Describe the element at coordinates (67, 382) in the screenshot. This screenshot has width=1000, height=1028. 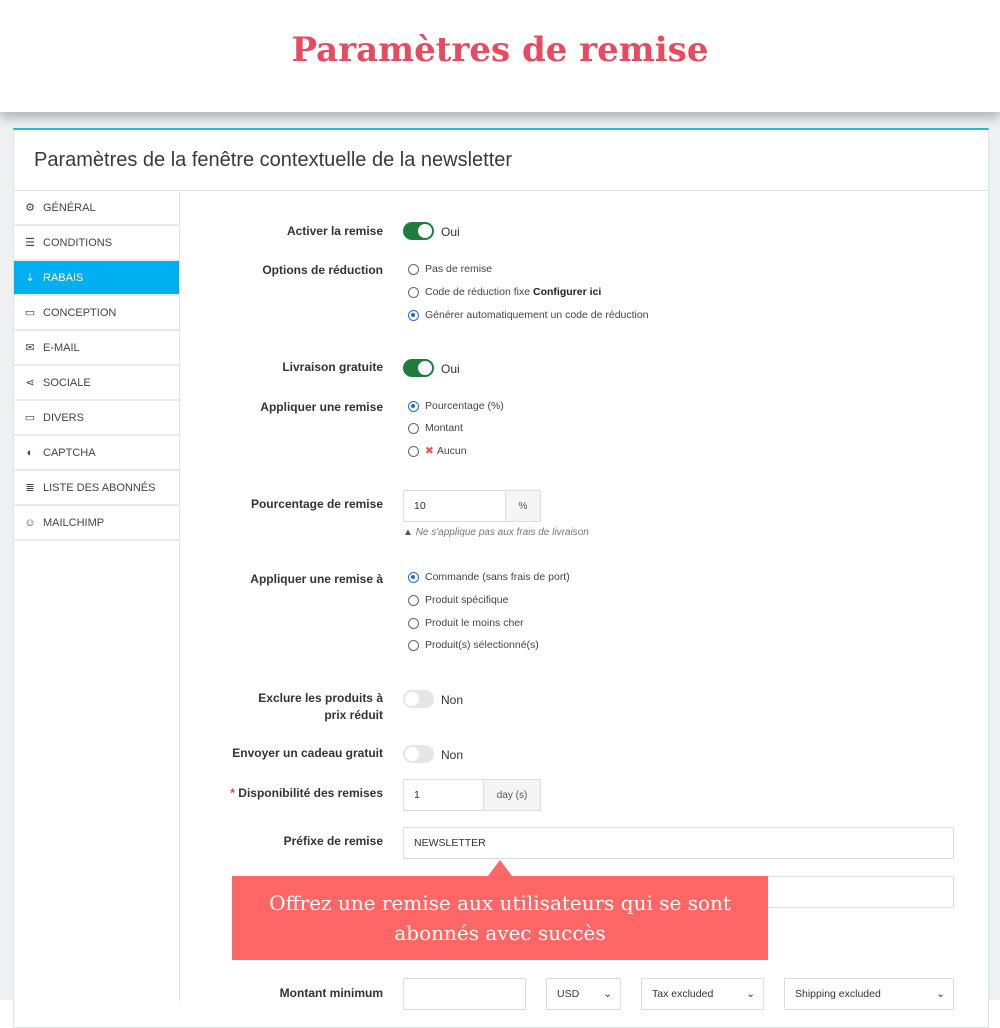
I see `sidebar-item-label: SOCIALE` at that location.